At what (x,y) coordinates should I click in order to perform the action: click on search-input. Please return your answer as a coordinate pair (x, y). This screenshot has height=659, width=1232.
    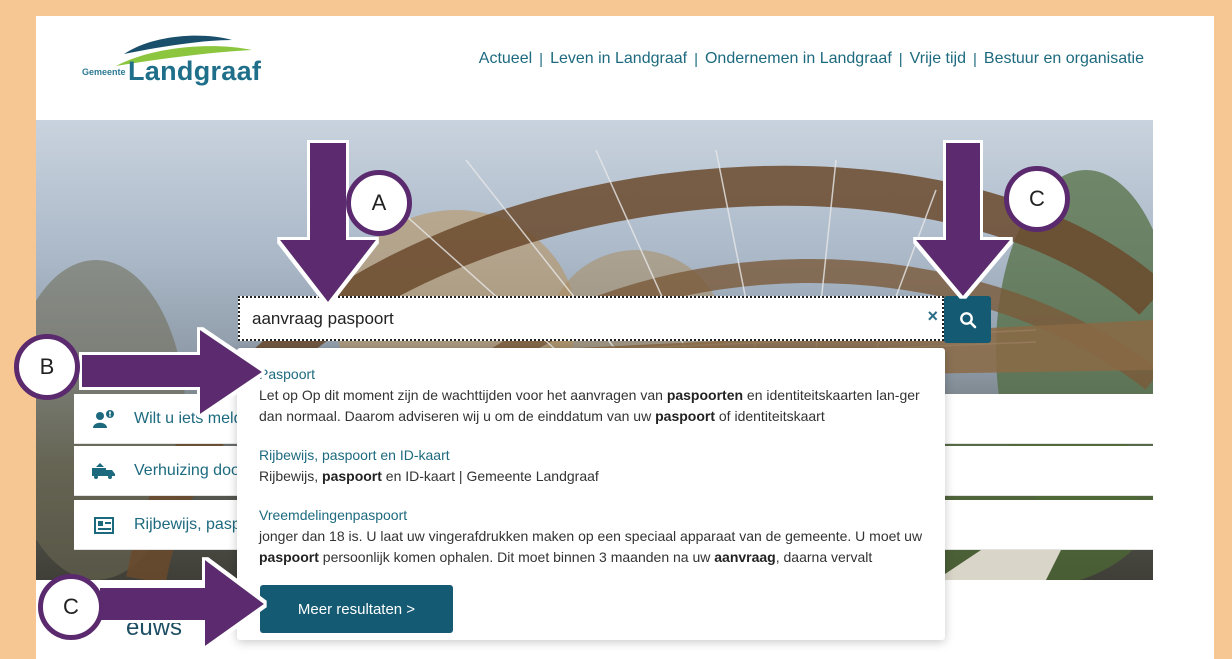
    Looking at the image, I should click on (582, 318).